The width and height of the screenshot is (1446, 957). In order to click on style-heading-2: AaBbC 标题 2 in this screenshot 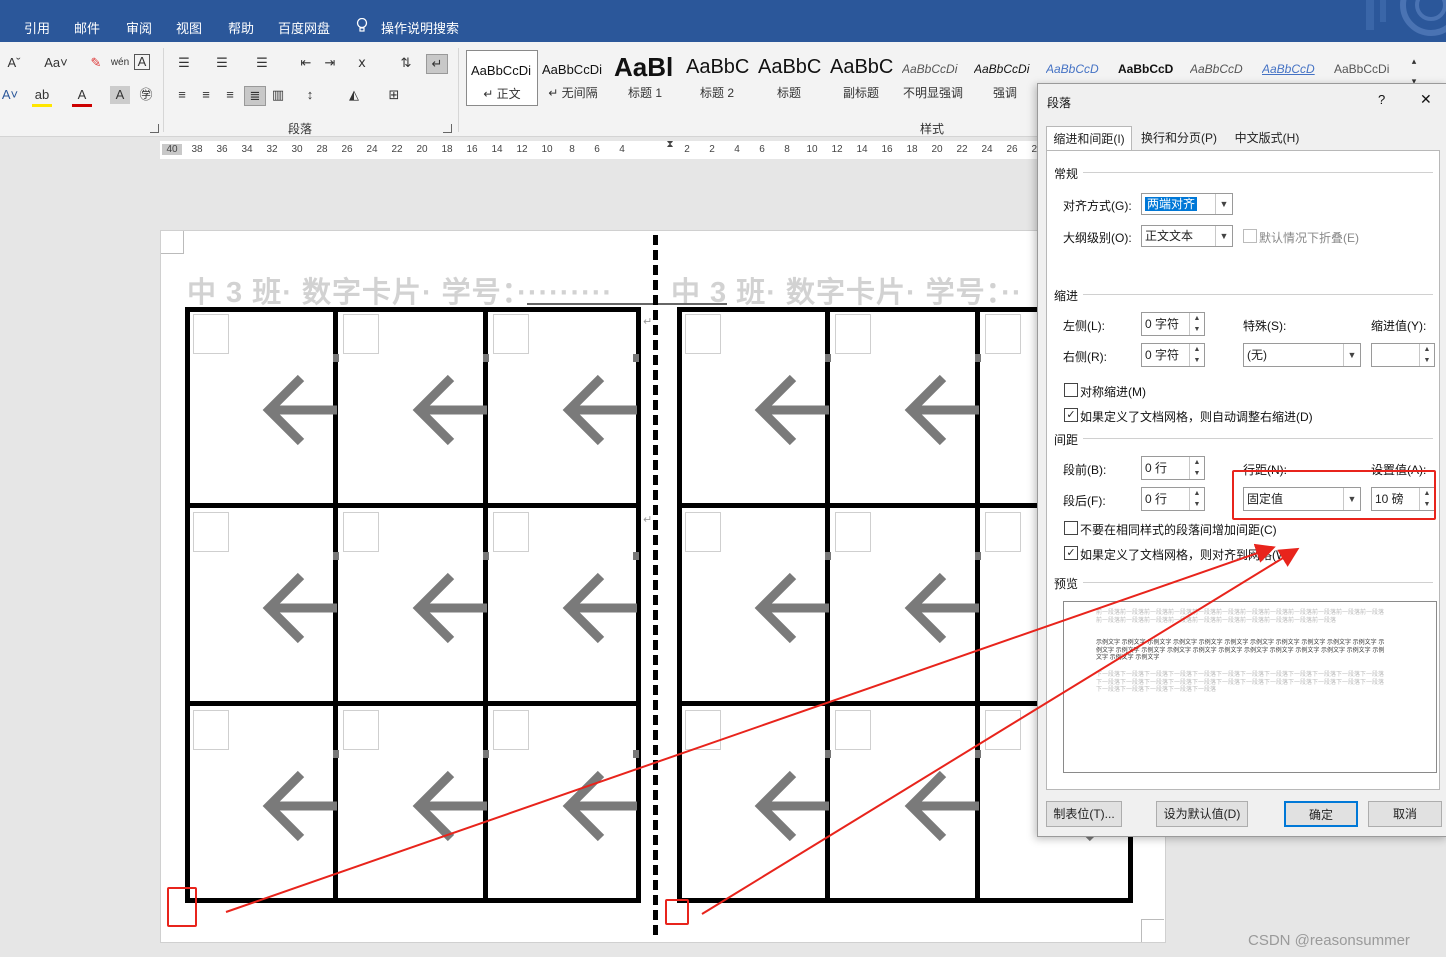, I will do `click(717, 77)`.